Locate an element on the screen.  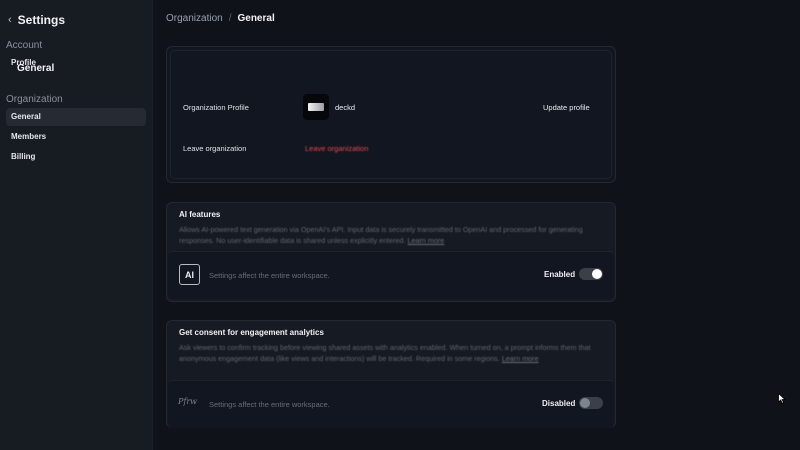
consent-note: Settings affect the entire workspace. is located at coordinates (269, 404).